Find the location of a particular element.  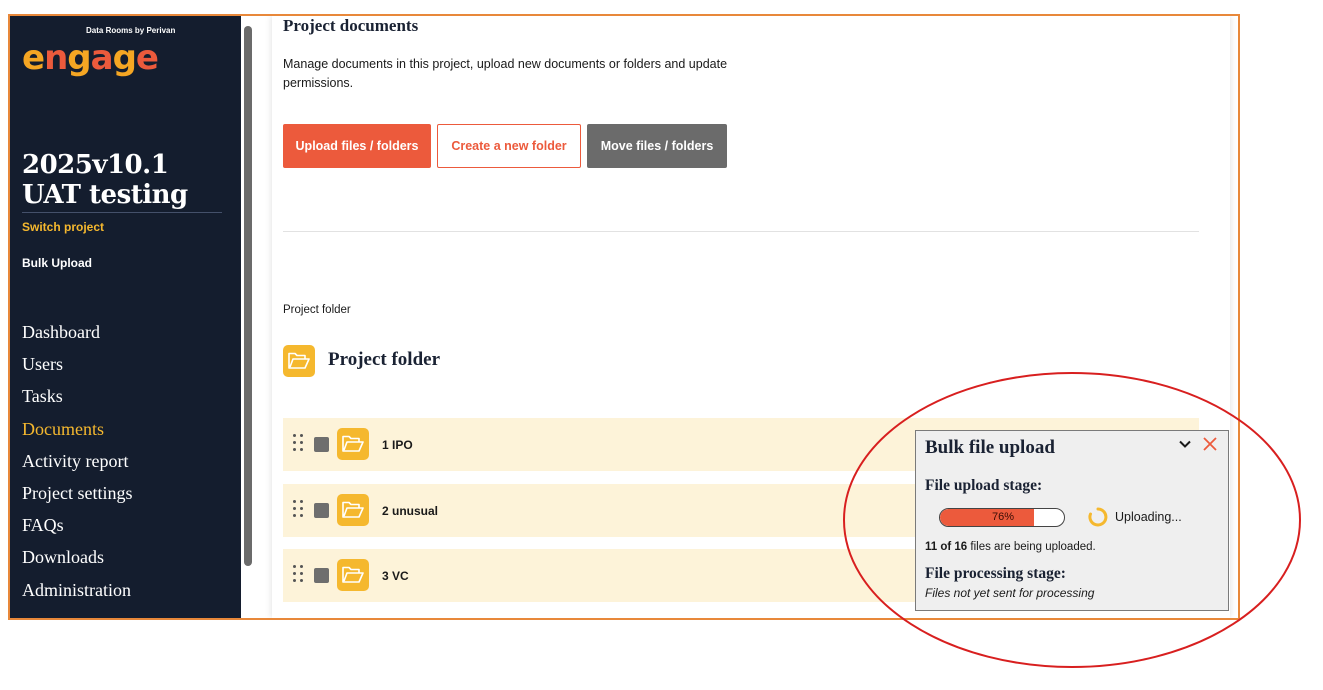

upload-count: 11 of 16 files are being uploaded. is located at coordinates (1010, 547).